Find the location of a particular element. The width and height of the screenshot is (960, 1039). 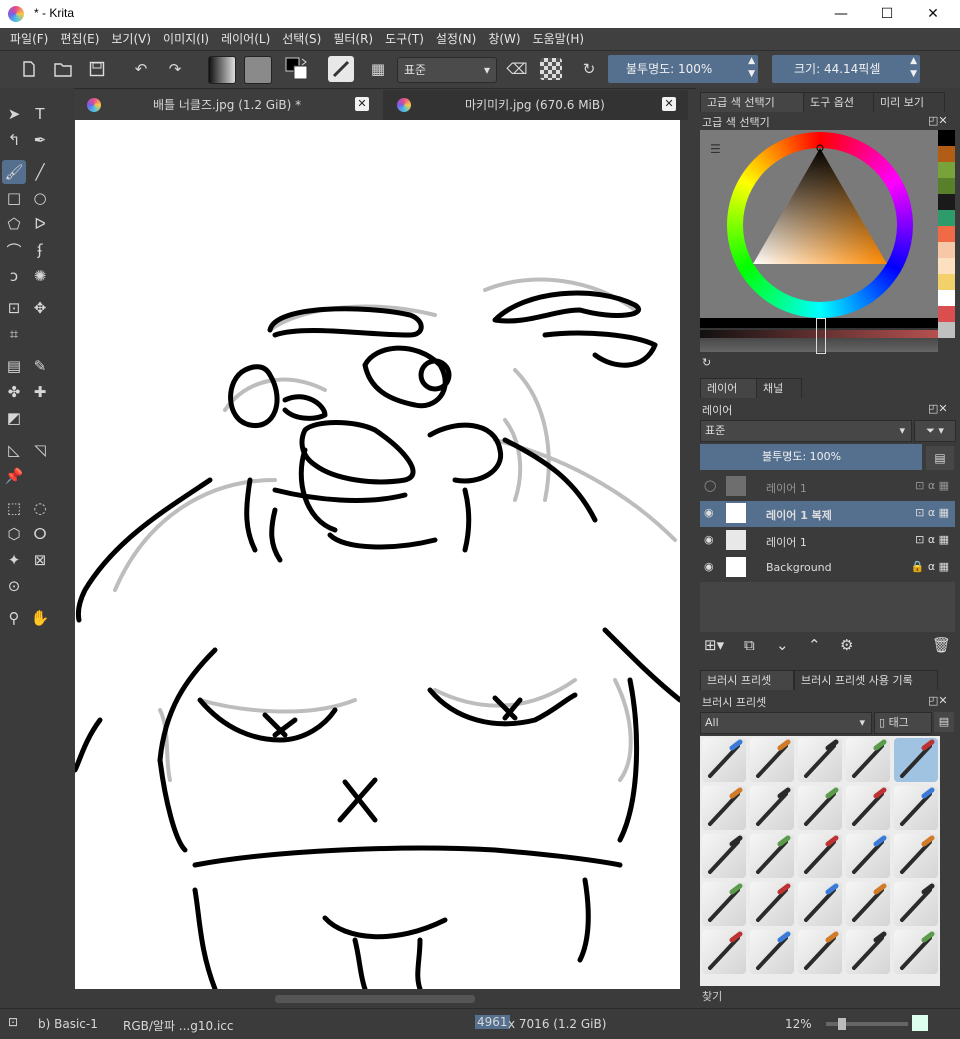

zoom-slider is located at coordinates (867, 1024).